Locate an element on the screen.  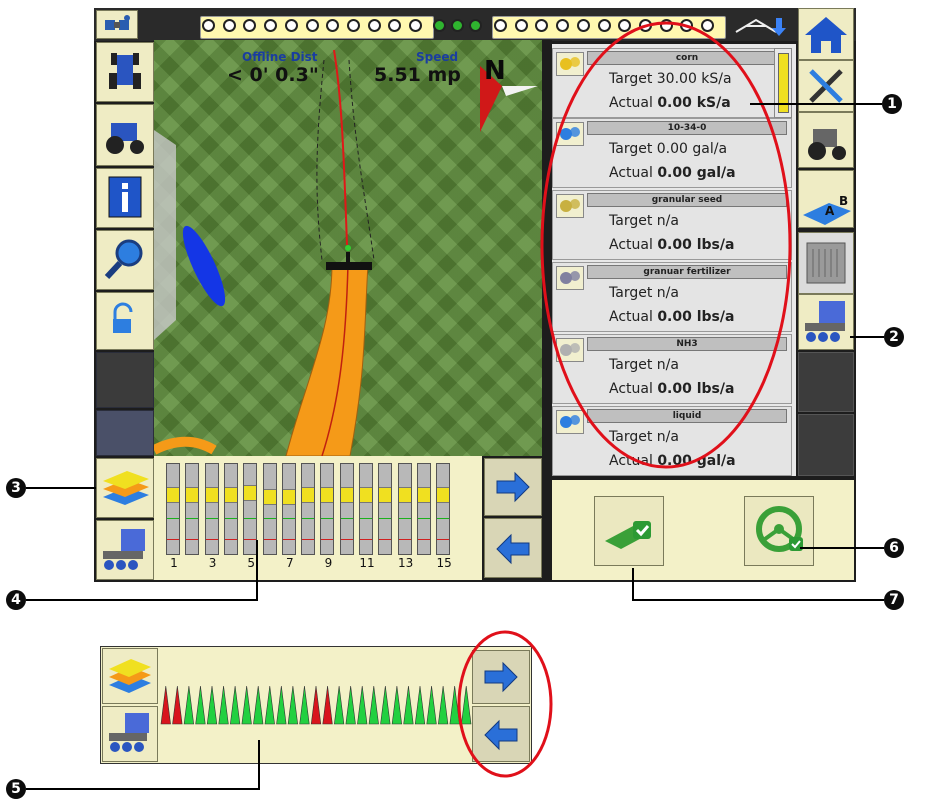
auto-section-button is located at coordinates (629, 531).